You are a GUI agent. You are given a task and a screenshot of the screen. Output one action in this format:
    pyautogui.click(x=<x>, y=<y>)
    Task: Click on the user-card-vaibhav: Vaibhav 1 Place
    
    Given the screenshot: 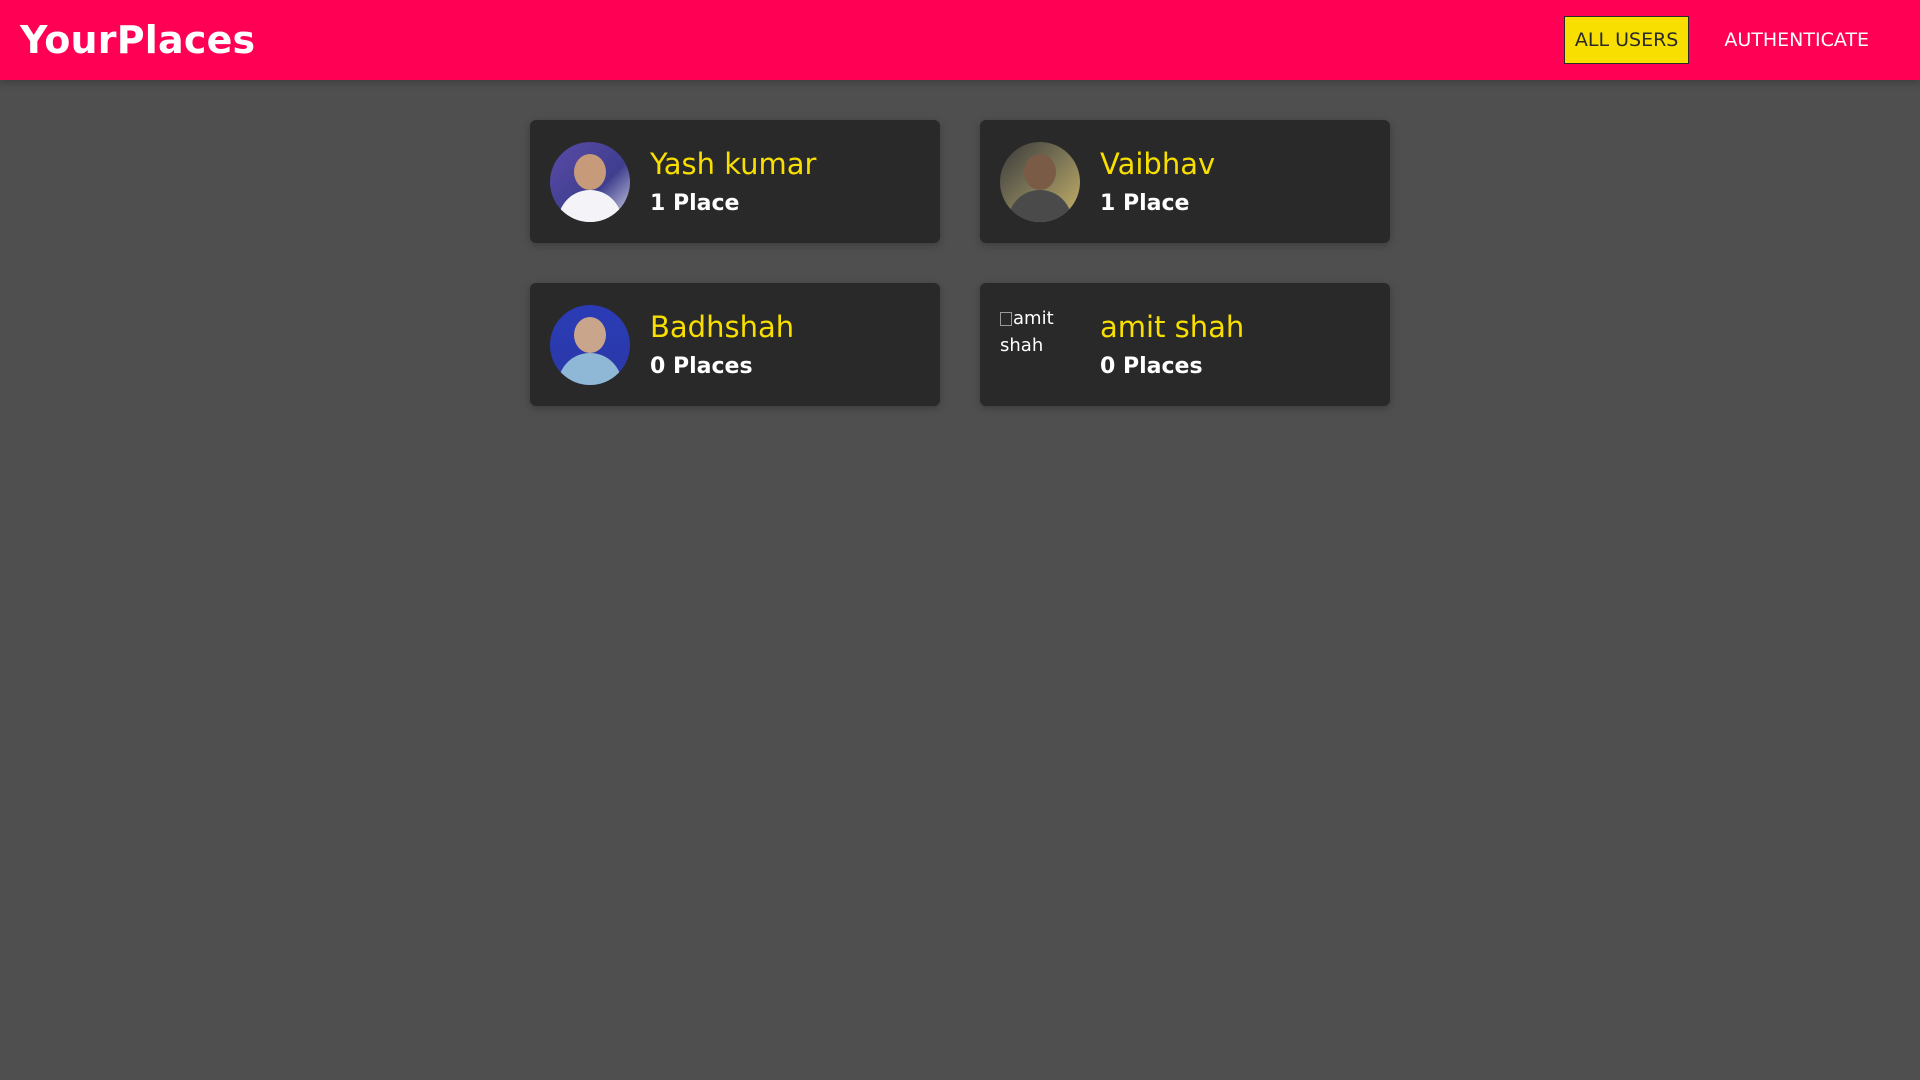 What is the action you would take?
    pyautogui.click(x=1185, y=181)
    